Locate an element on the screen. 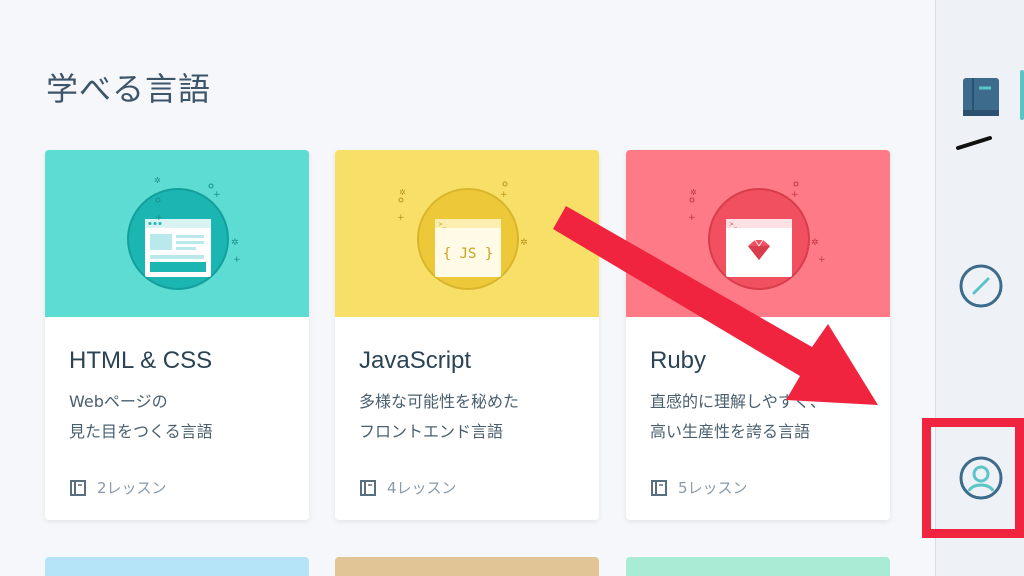 Image resolution: width=1024 pixels, height=576 pixels. js-badge: { JS } is located at coordinates (468, 254).